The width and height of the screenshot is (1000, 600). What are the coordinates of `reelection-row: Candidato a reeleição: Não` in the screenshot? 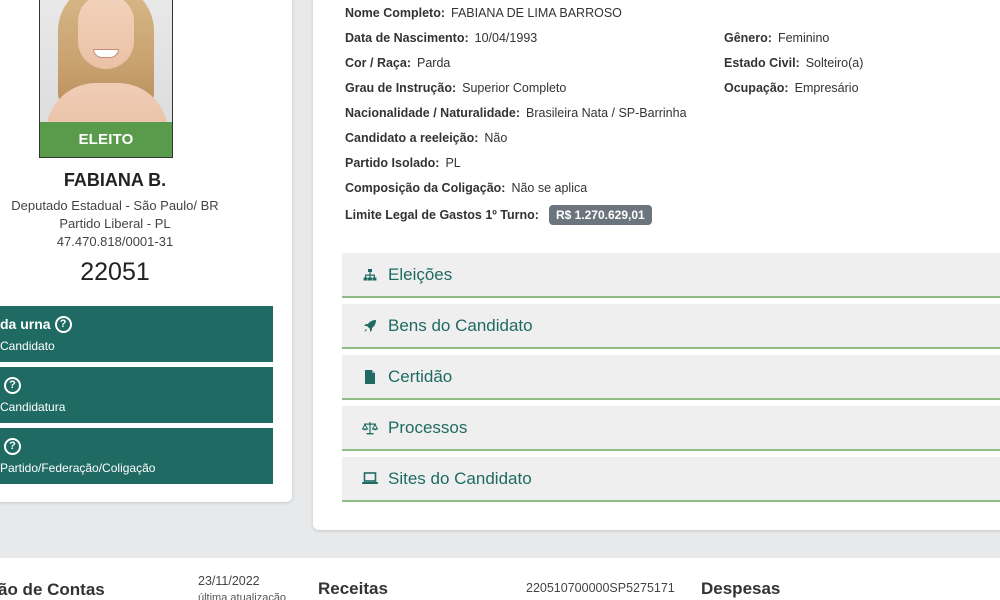 It's located at (426, 138).